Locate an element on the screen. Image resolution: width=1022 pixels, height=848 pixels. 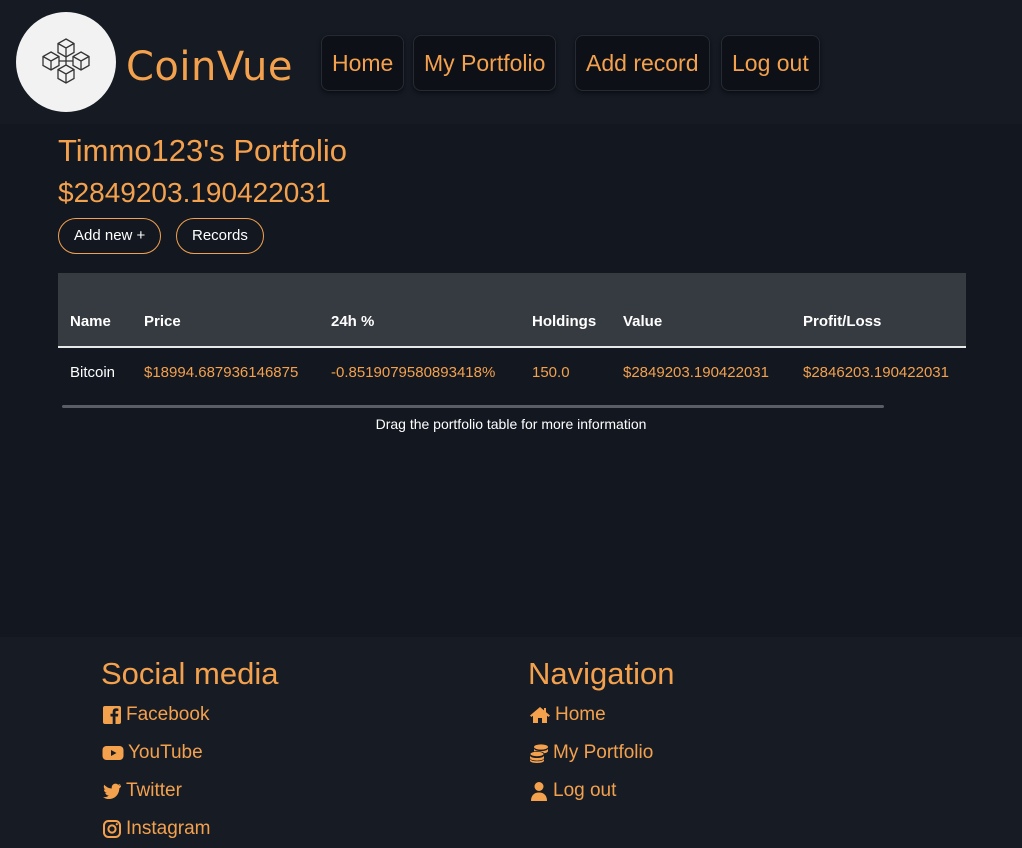
footer-link-twitter: Twitter is located at coordinates (142, 791).